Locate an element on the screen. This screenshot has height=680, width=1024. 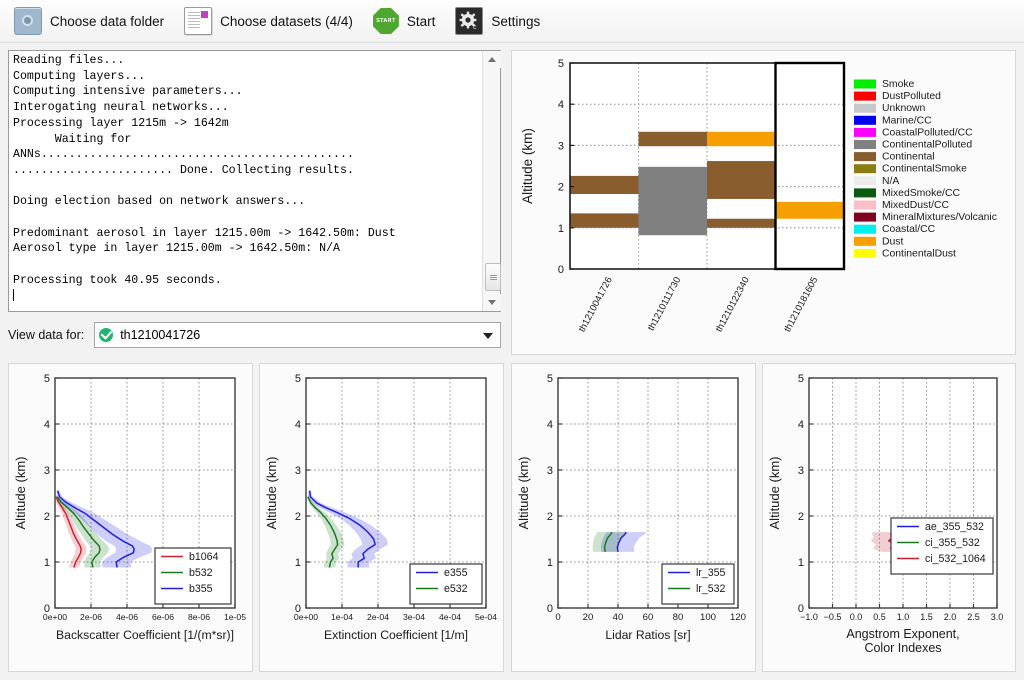
svg-text: 1e-05 is located at coordinates (235, 617).